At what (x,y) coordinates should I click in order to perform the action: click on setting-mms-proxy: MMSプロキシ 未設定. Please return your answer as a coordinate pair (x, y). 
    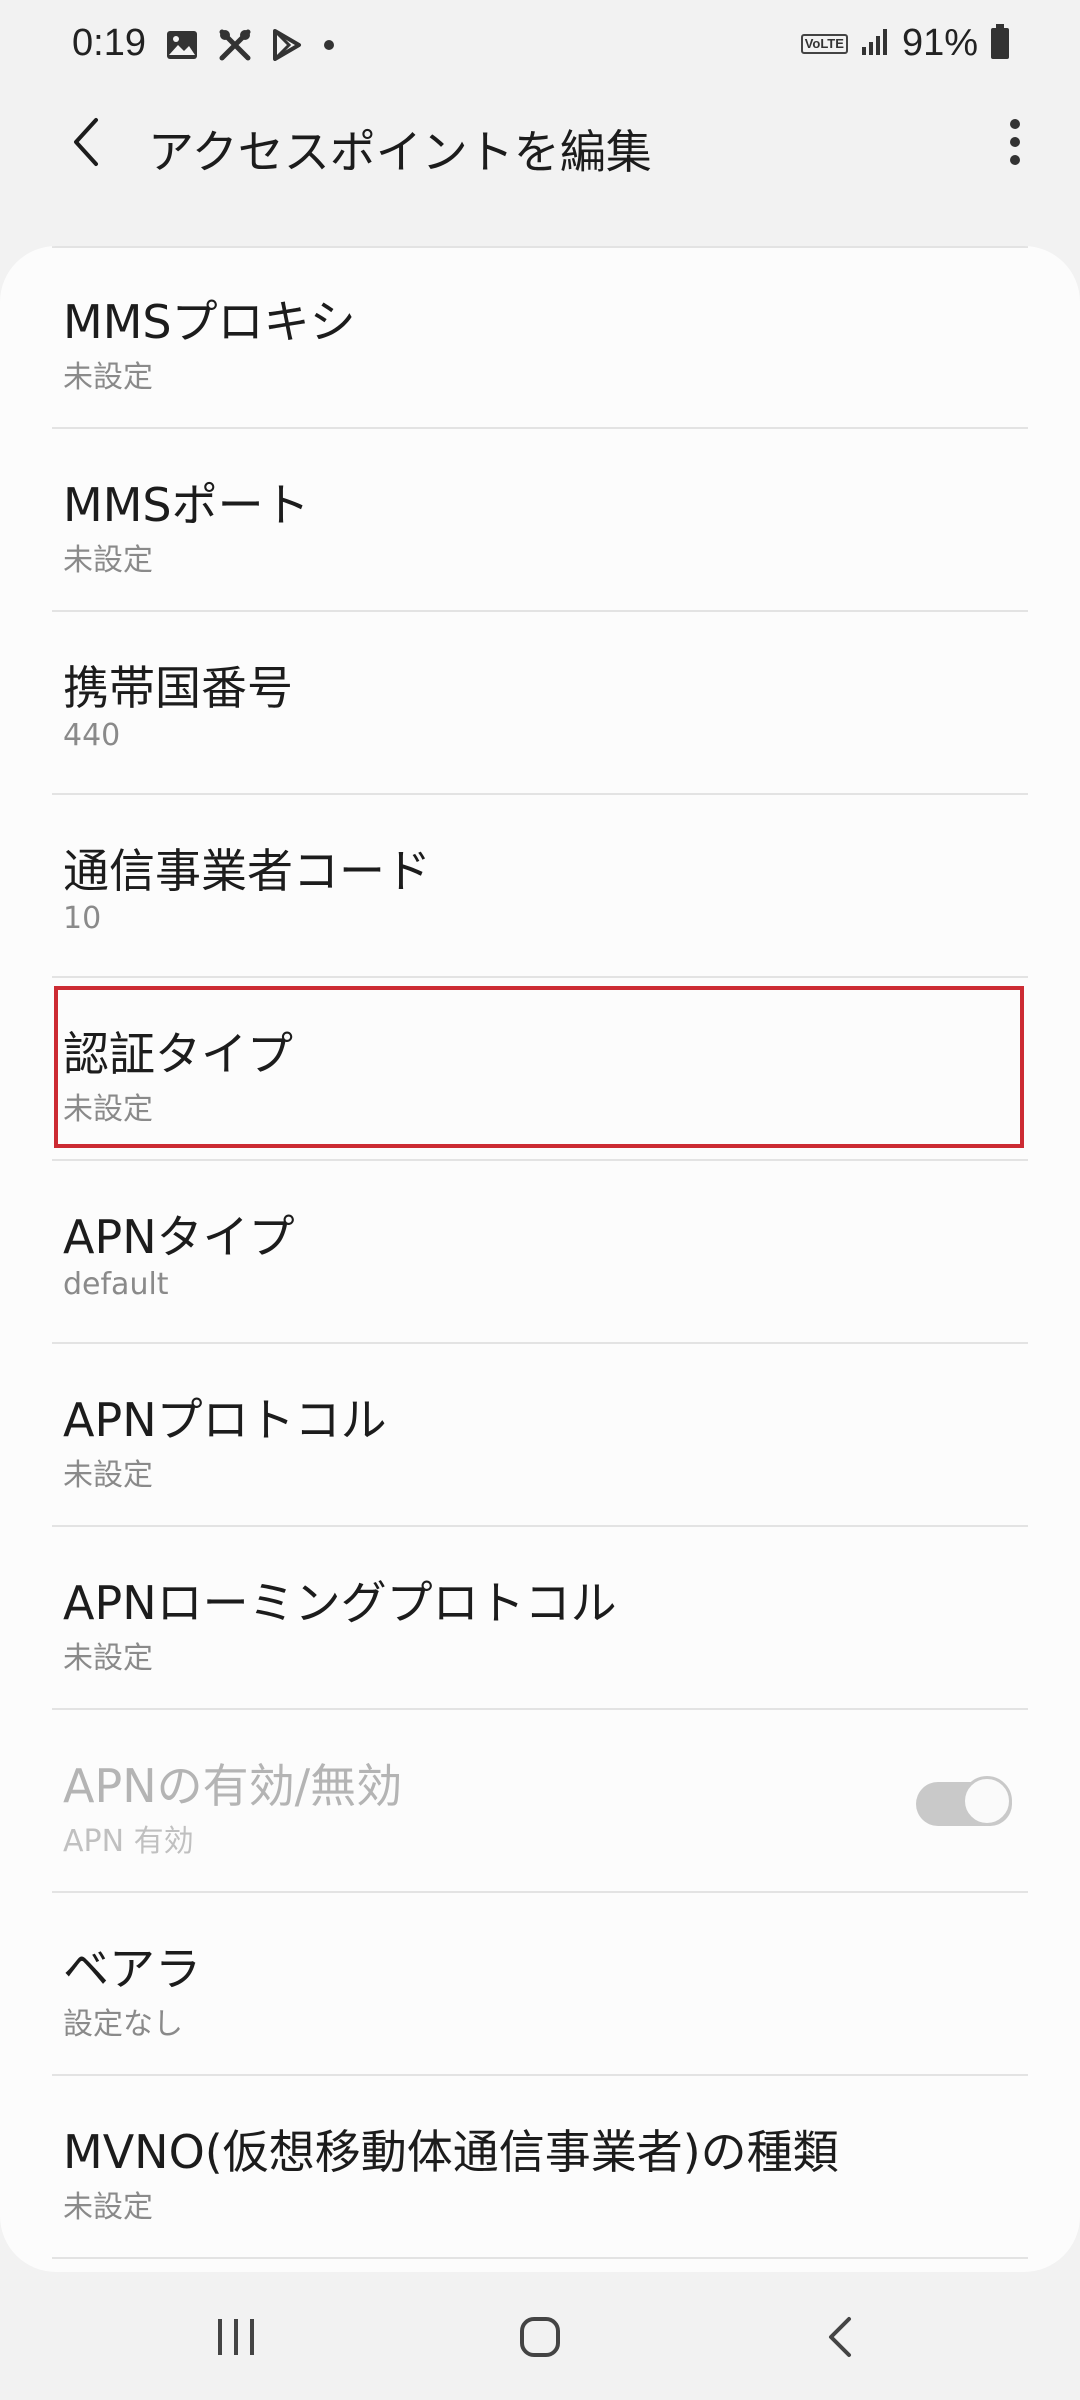
    Looking at the image, I should click on (540, 337).